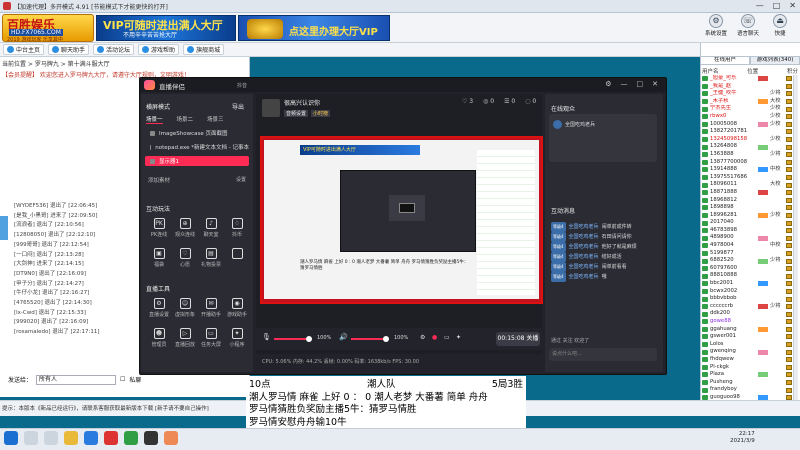  What do you see at coordinates (747, 223) in the screenshot?
I see `user-row: 2017040` at bounding box center [747, 223].